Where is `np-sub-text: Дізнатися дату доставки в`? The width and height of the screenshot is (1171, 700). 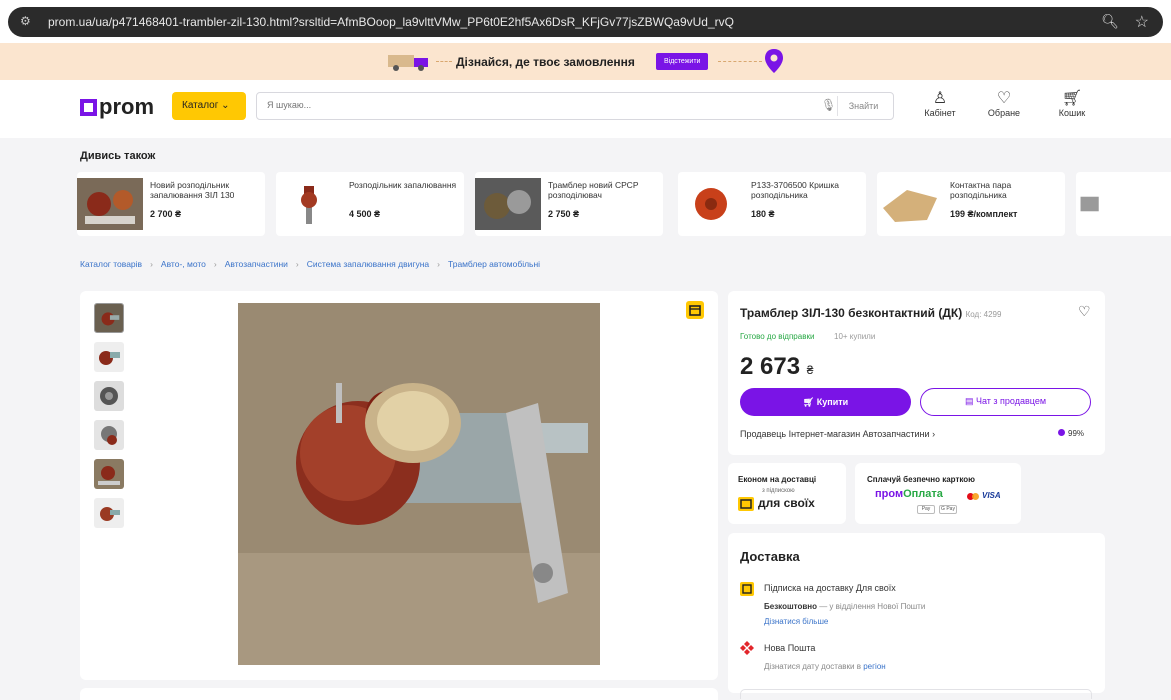
np-sub-text: Дізнатися дату доставки в is located at coordinates (812, 666).